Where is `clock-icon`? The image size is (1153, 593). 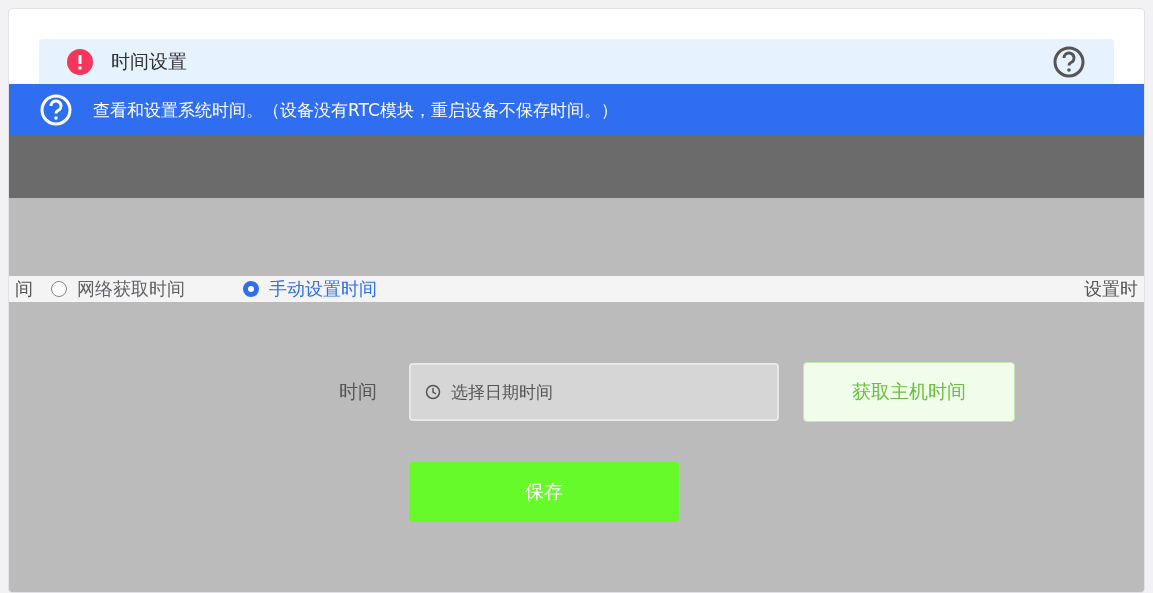
clock-icon is located at coordinates (433, 392).